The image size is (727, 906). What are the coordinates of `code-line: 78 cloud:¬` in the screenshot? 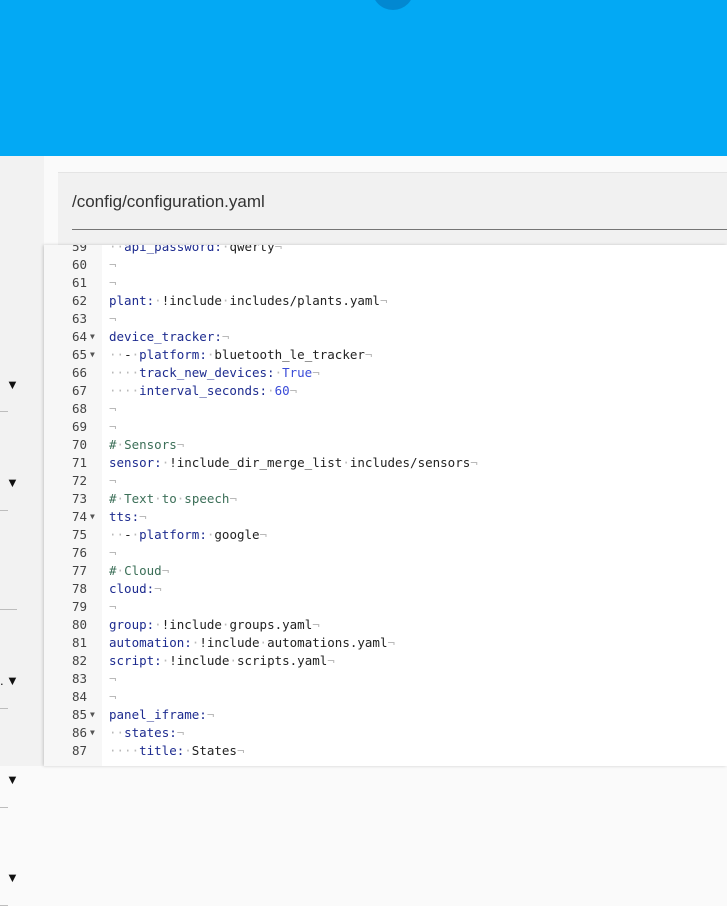 It's located at (385, 589).